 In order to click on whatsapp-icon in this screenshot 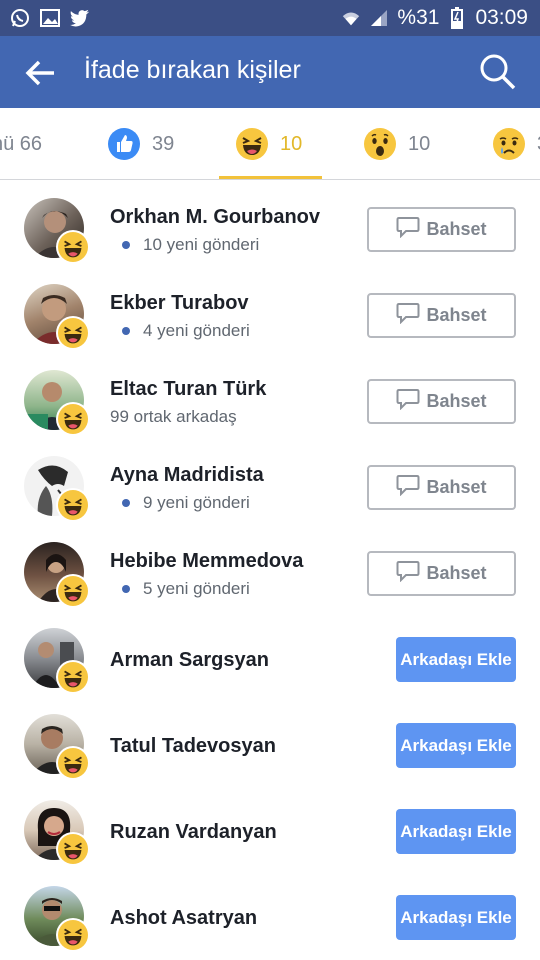, I will do `click(20, 18)`.